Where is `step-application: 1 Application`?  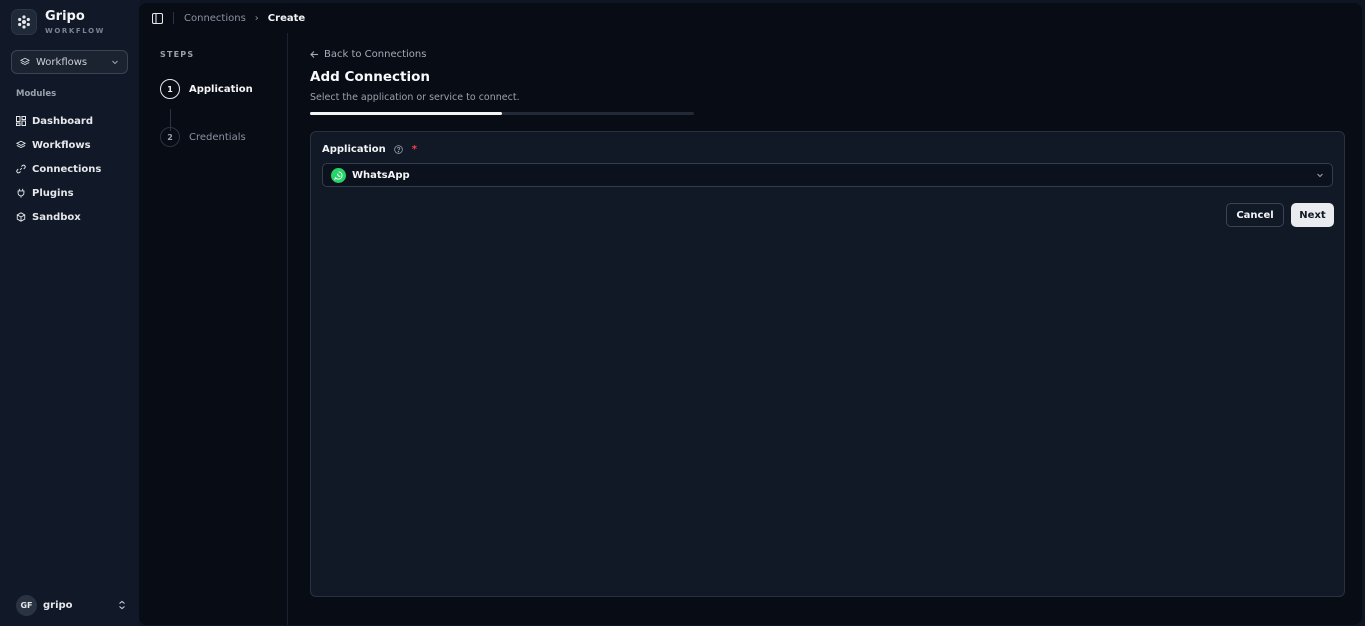
step-application: 1 Application is located at coordinates (206, 89).